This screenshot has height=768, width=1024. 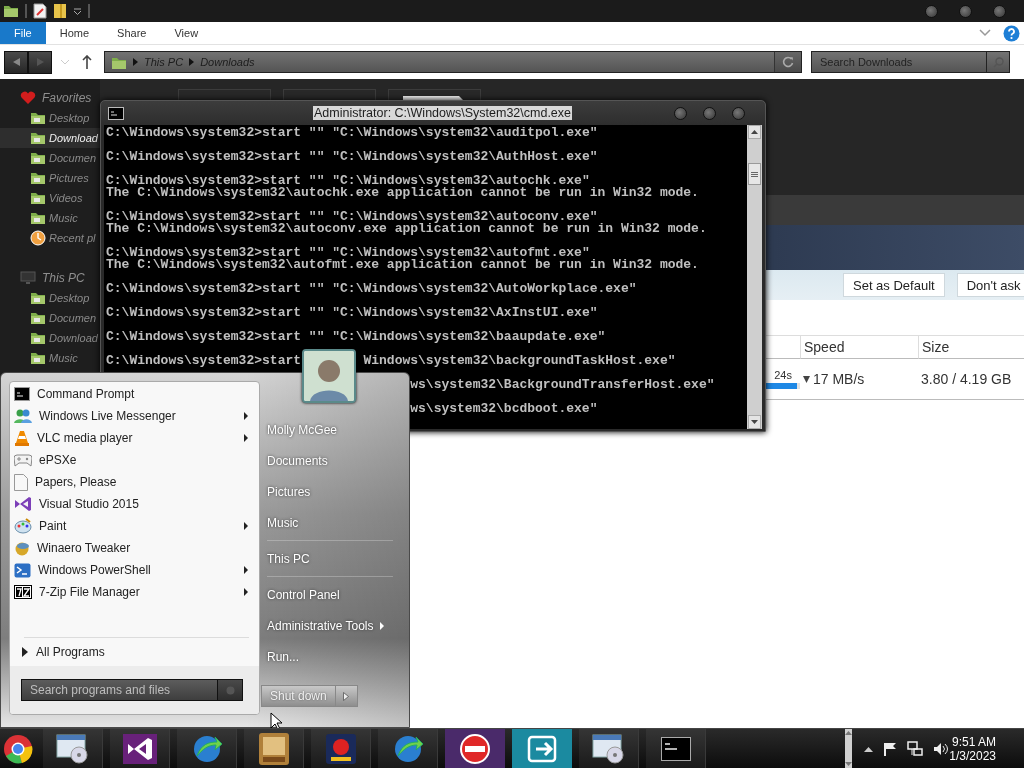 I want to click on chevron-icon, so click(x=985, y=33).